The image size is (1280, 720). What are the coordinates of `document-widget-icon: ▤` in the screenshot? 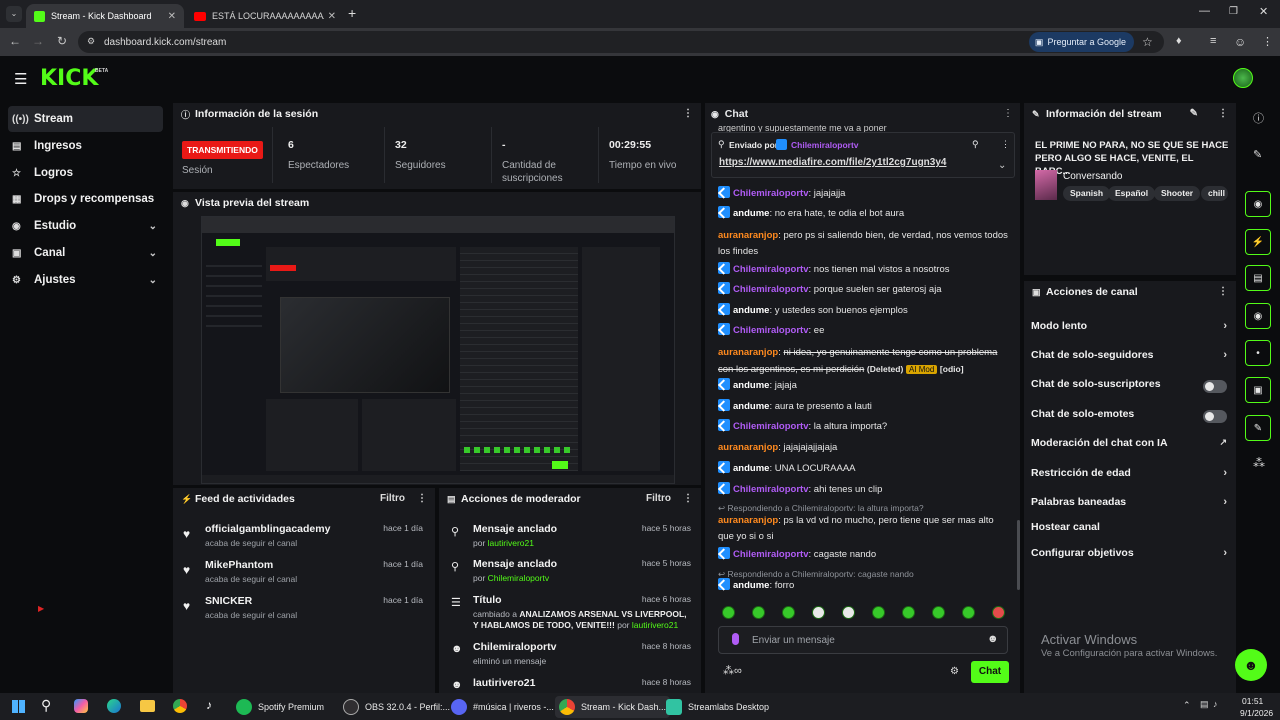 It's located at (1258, 278).